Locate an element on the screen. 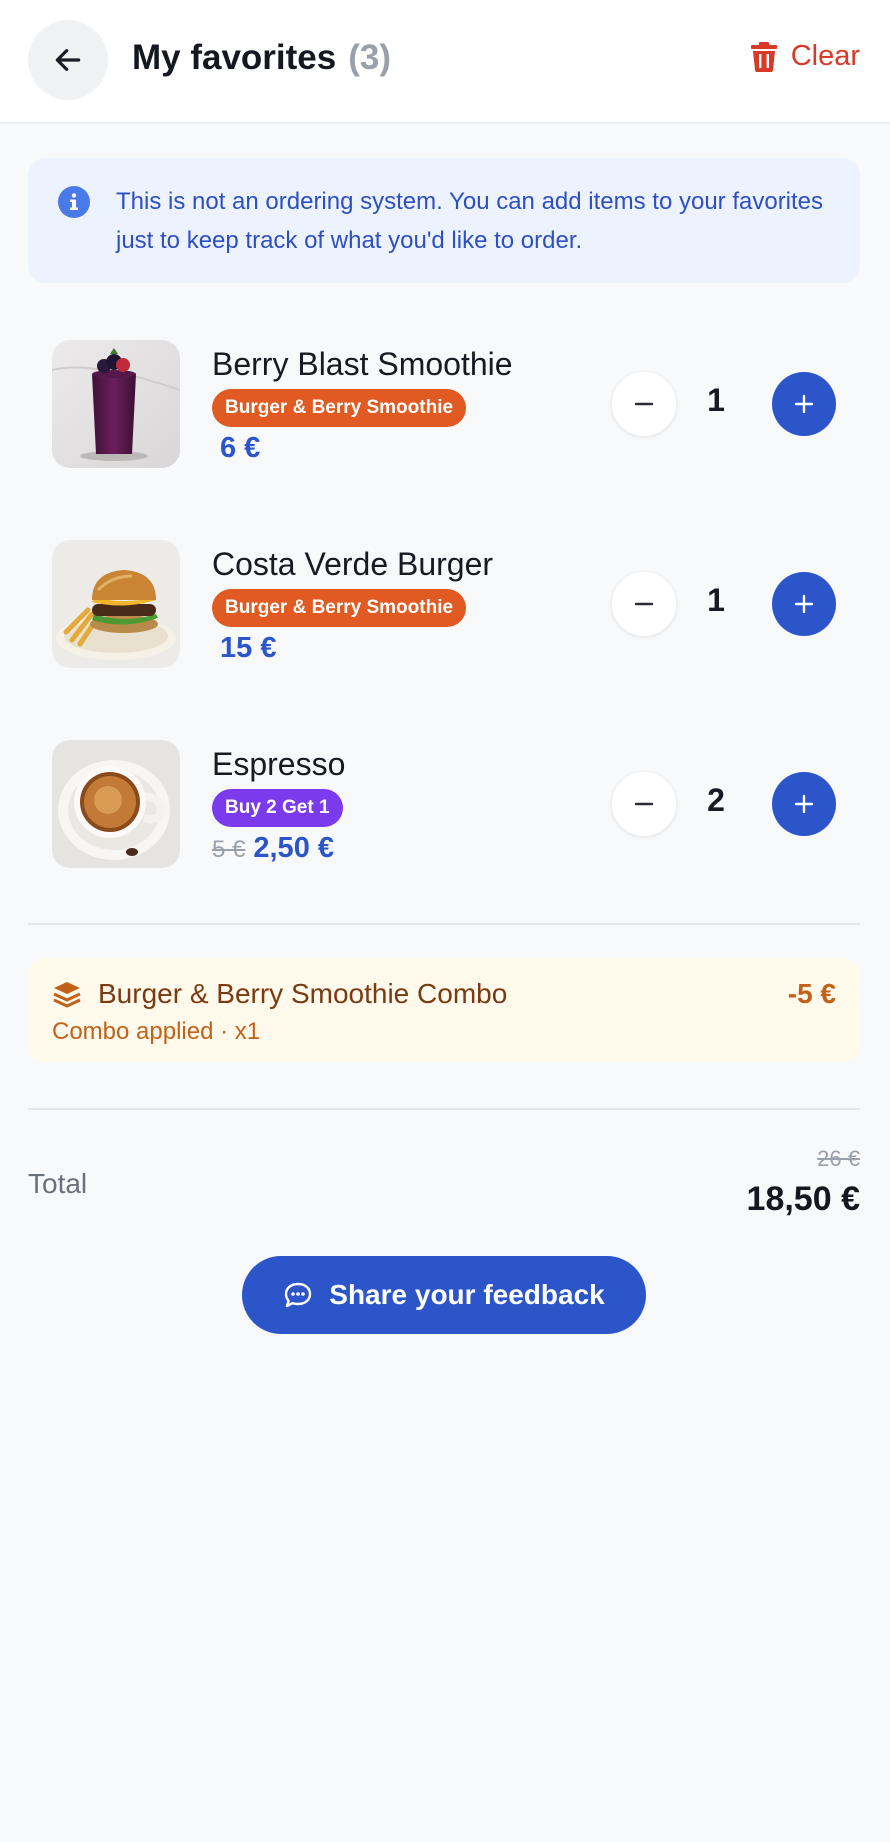 Image resolution: width=890 pixels, height=1842 pixels. trash-icon is located at coordinates (763, 56).